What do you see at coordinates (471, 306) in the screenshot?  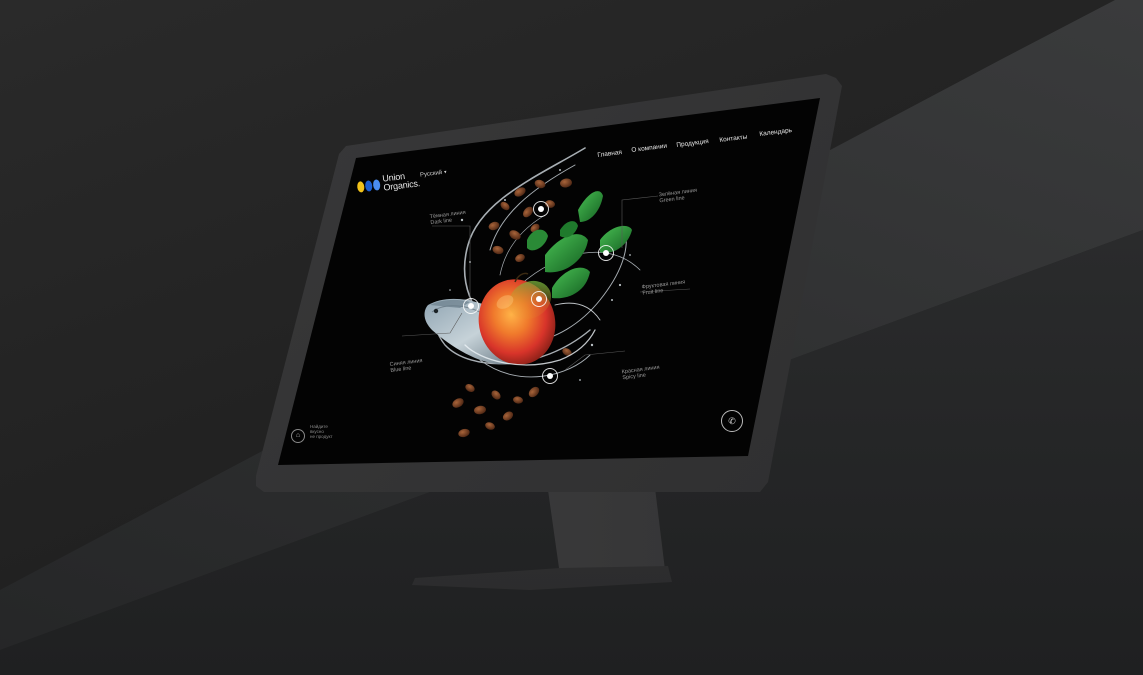 I see `hotspot-blue-line` at bounding box center [471, 306].